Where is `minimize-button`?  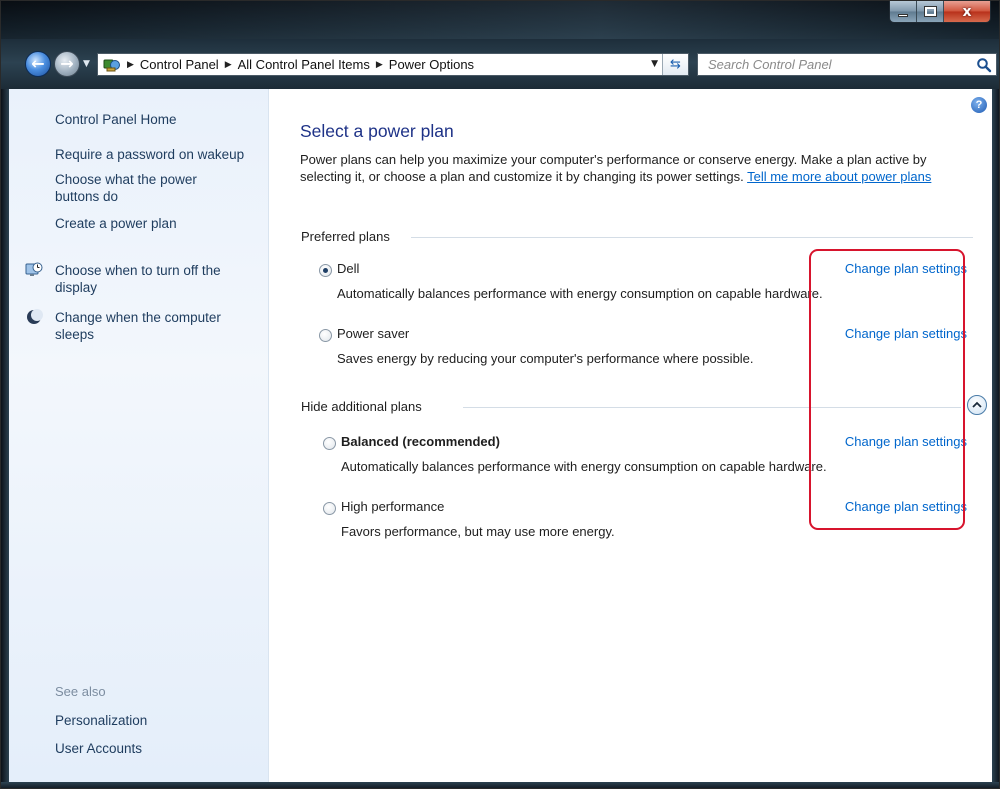
minimize-button is located at coordinates (903, 11).